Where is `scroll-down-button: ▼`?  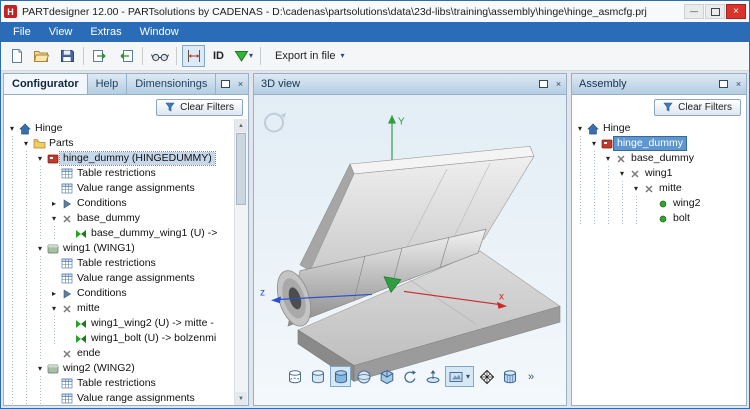
scroll-down-button: ▼ is located at coordinates (241, 398).